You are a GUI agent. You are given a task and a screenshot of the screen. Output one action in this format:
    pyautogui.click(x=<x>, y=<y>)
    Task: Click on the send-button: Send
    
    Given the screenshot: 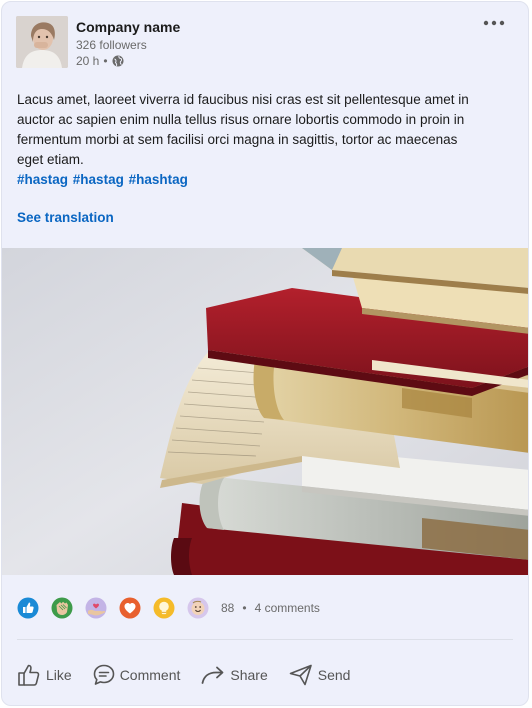 What is the action you would take?
    pyautogui.click(x=319, y=675)
    